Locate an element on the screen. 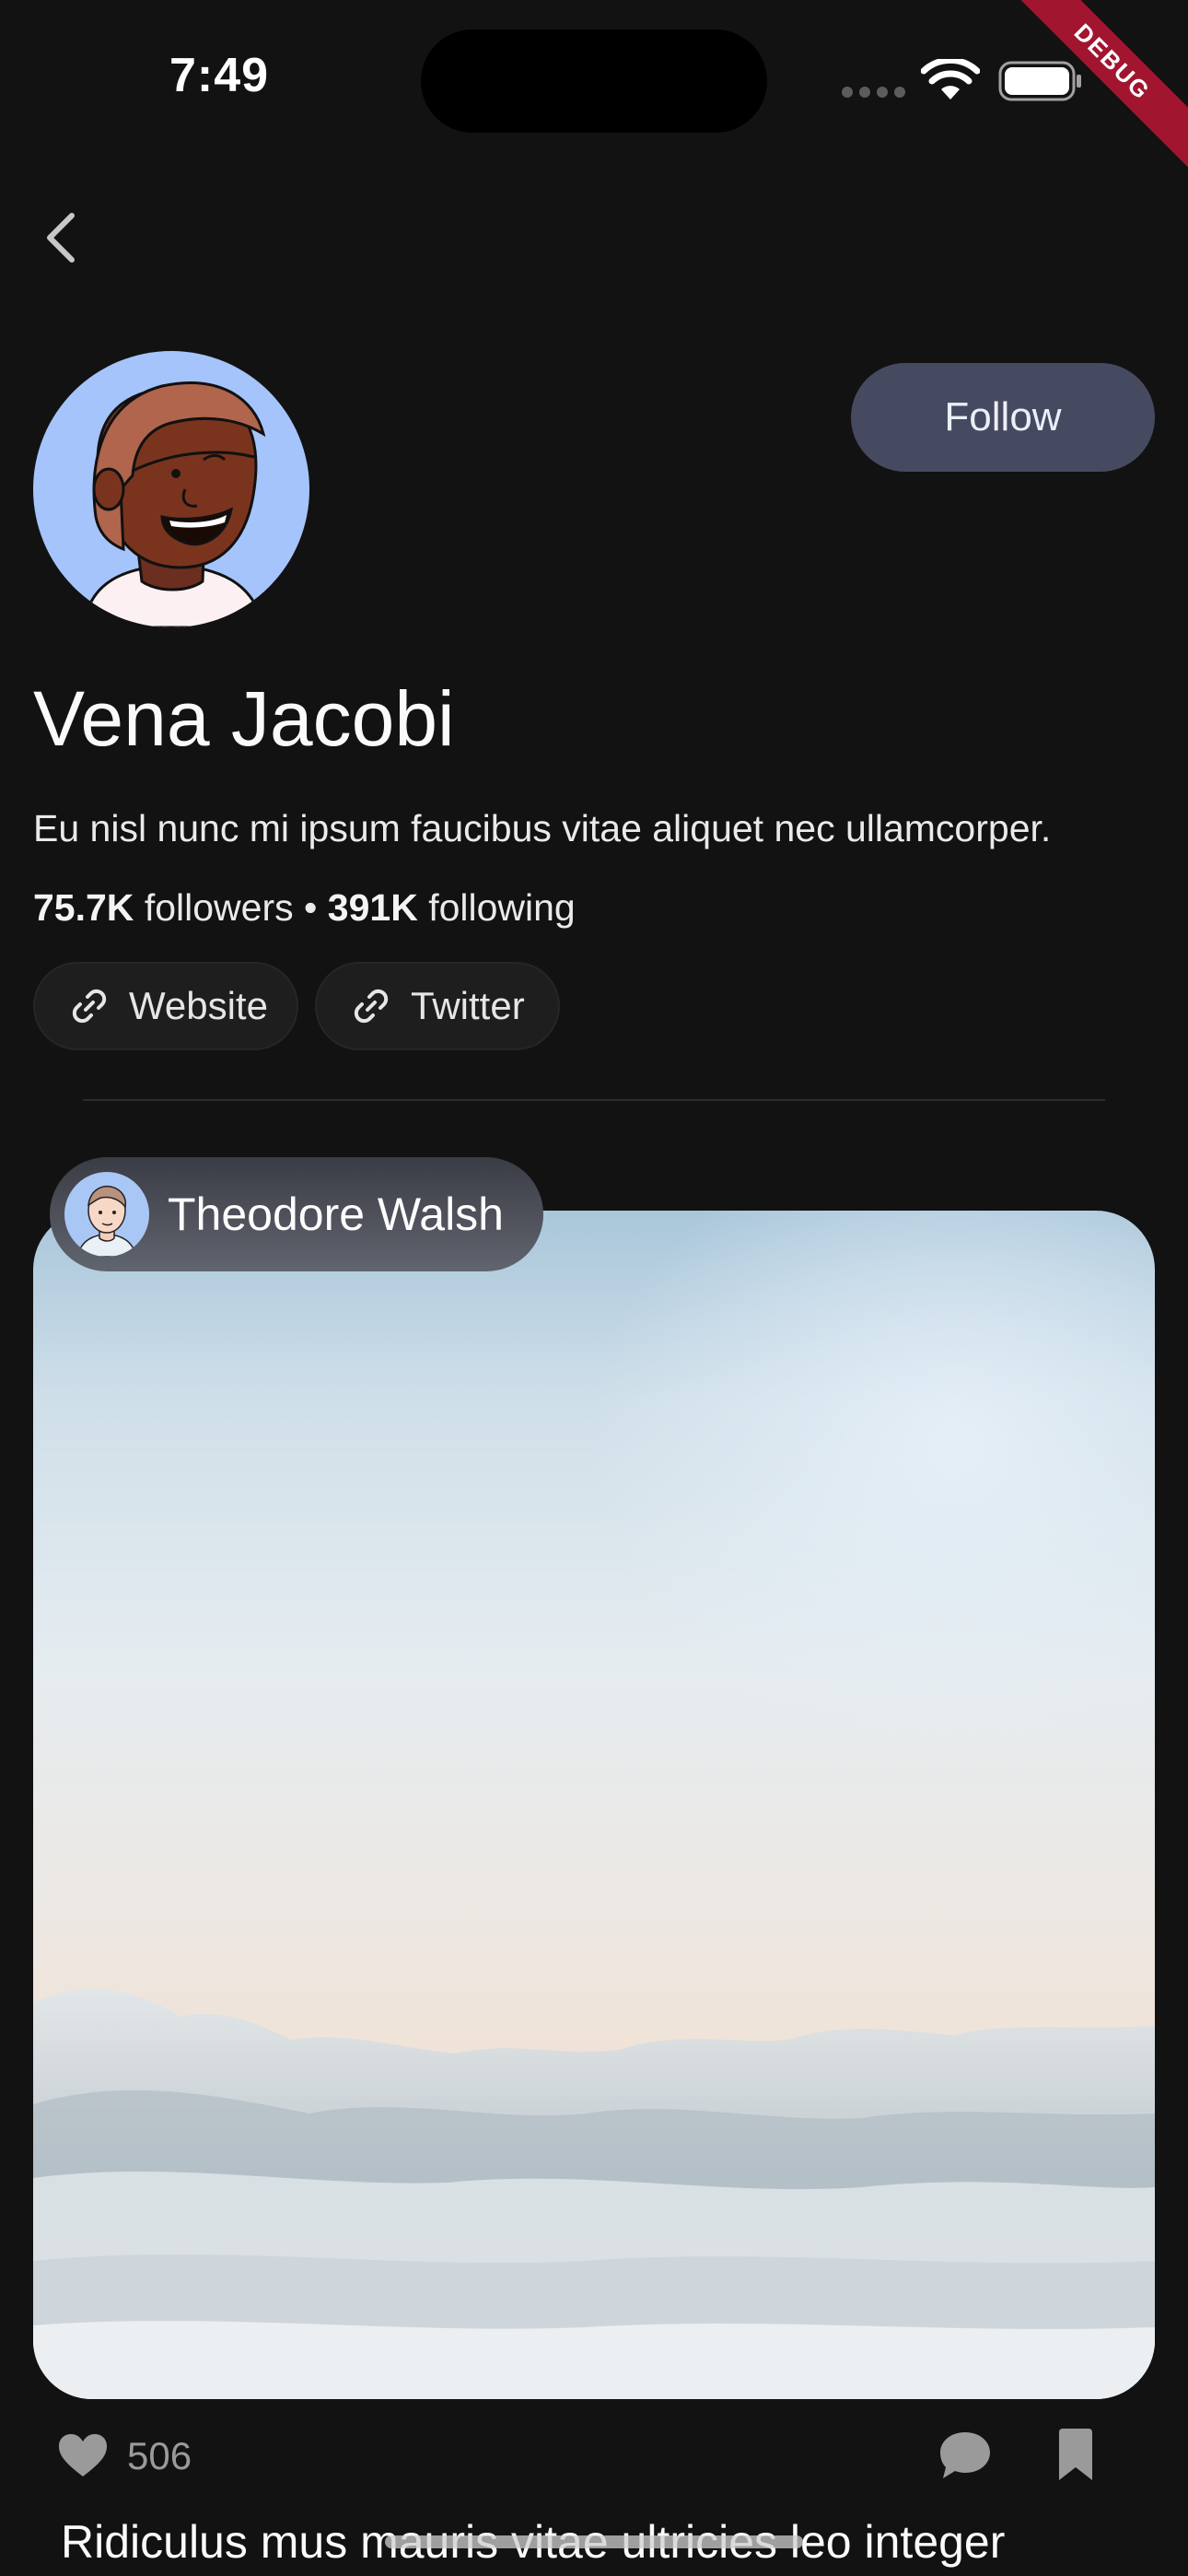  website-link-chip: Website is located at coordinates (165, 1006).